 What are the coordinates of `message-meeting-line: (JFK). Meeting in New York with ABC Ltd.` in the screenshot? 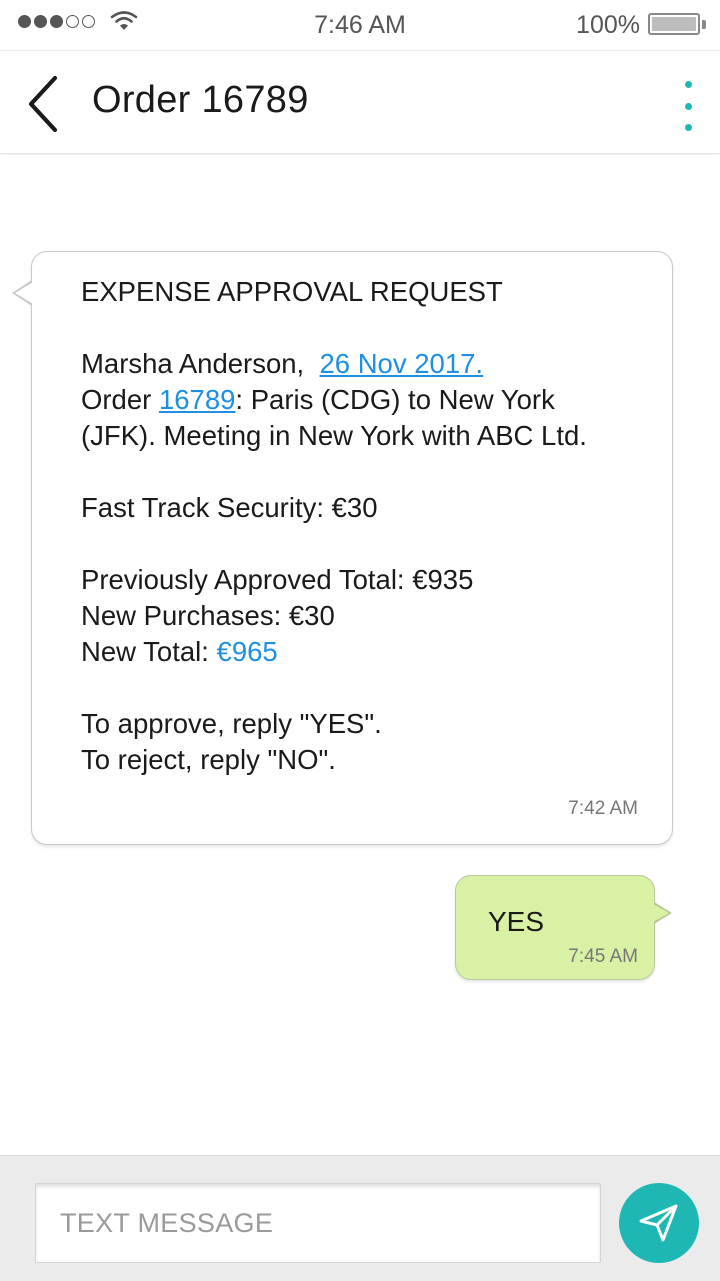 It's located at (334, 435).